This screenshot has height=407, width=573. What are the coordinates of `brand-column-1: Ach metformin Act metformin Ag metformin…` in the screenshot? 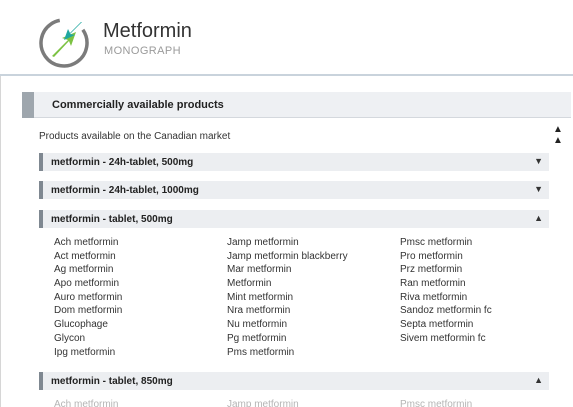 It's located at (88, 298).